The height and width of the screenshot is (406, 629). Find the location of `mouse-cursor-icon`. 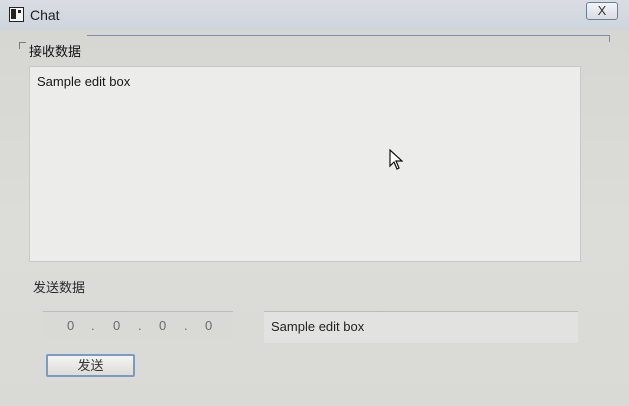

mouse-cursor-icon is located at coordinates (396, 159).